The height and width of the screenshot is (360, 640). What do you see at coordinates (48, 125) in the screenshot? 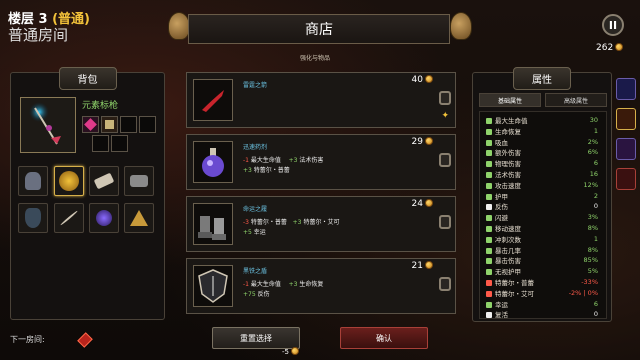
I see `weapon-slot` at bounding box center [48, 125].